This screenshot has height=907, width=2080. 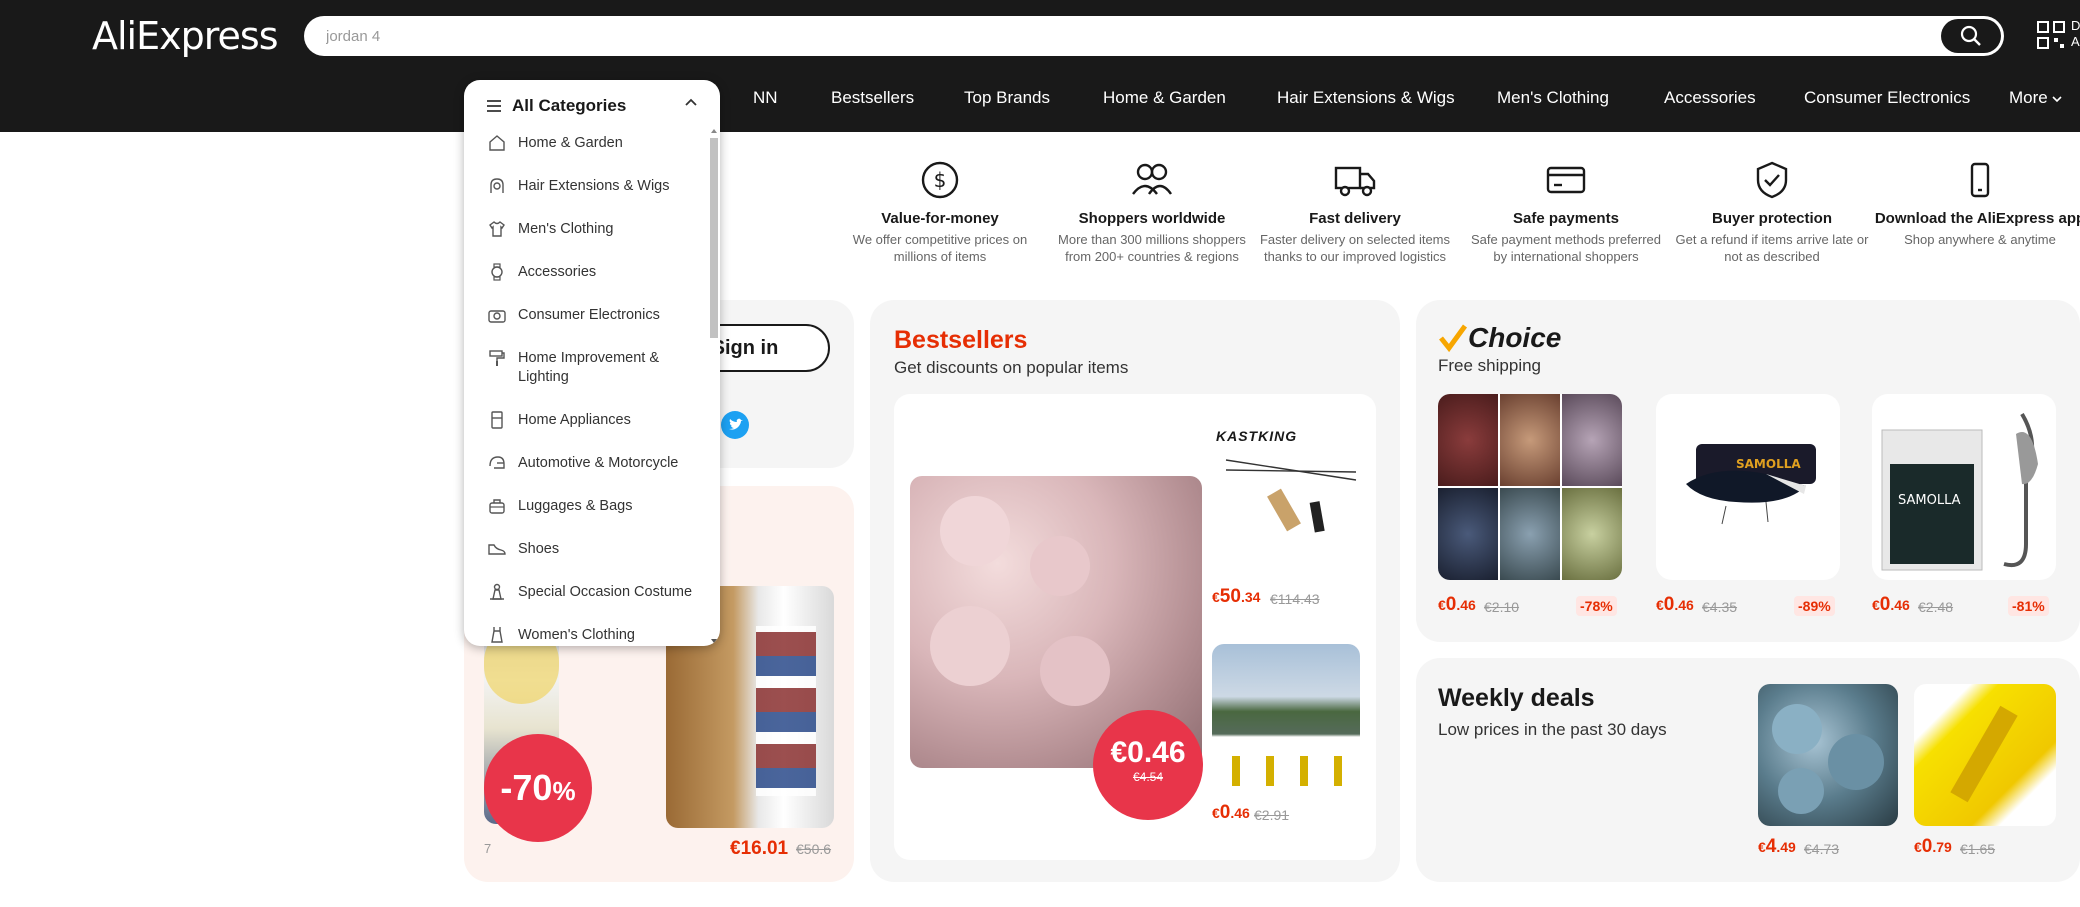 What do you see at coordinates (1499, 338) in the screenshot?
I see `choice-title: Choice` at bounding box center [1499, 338].